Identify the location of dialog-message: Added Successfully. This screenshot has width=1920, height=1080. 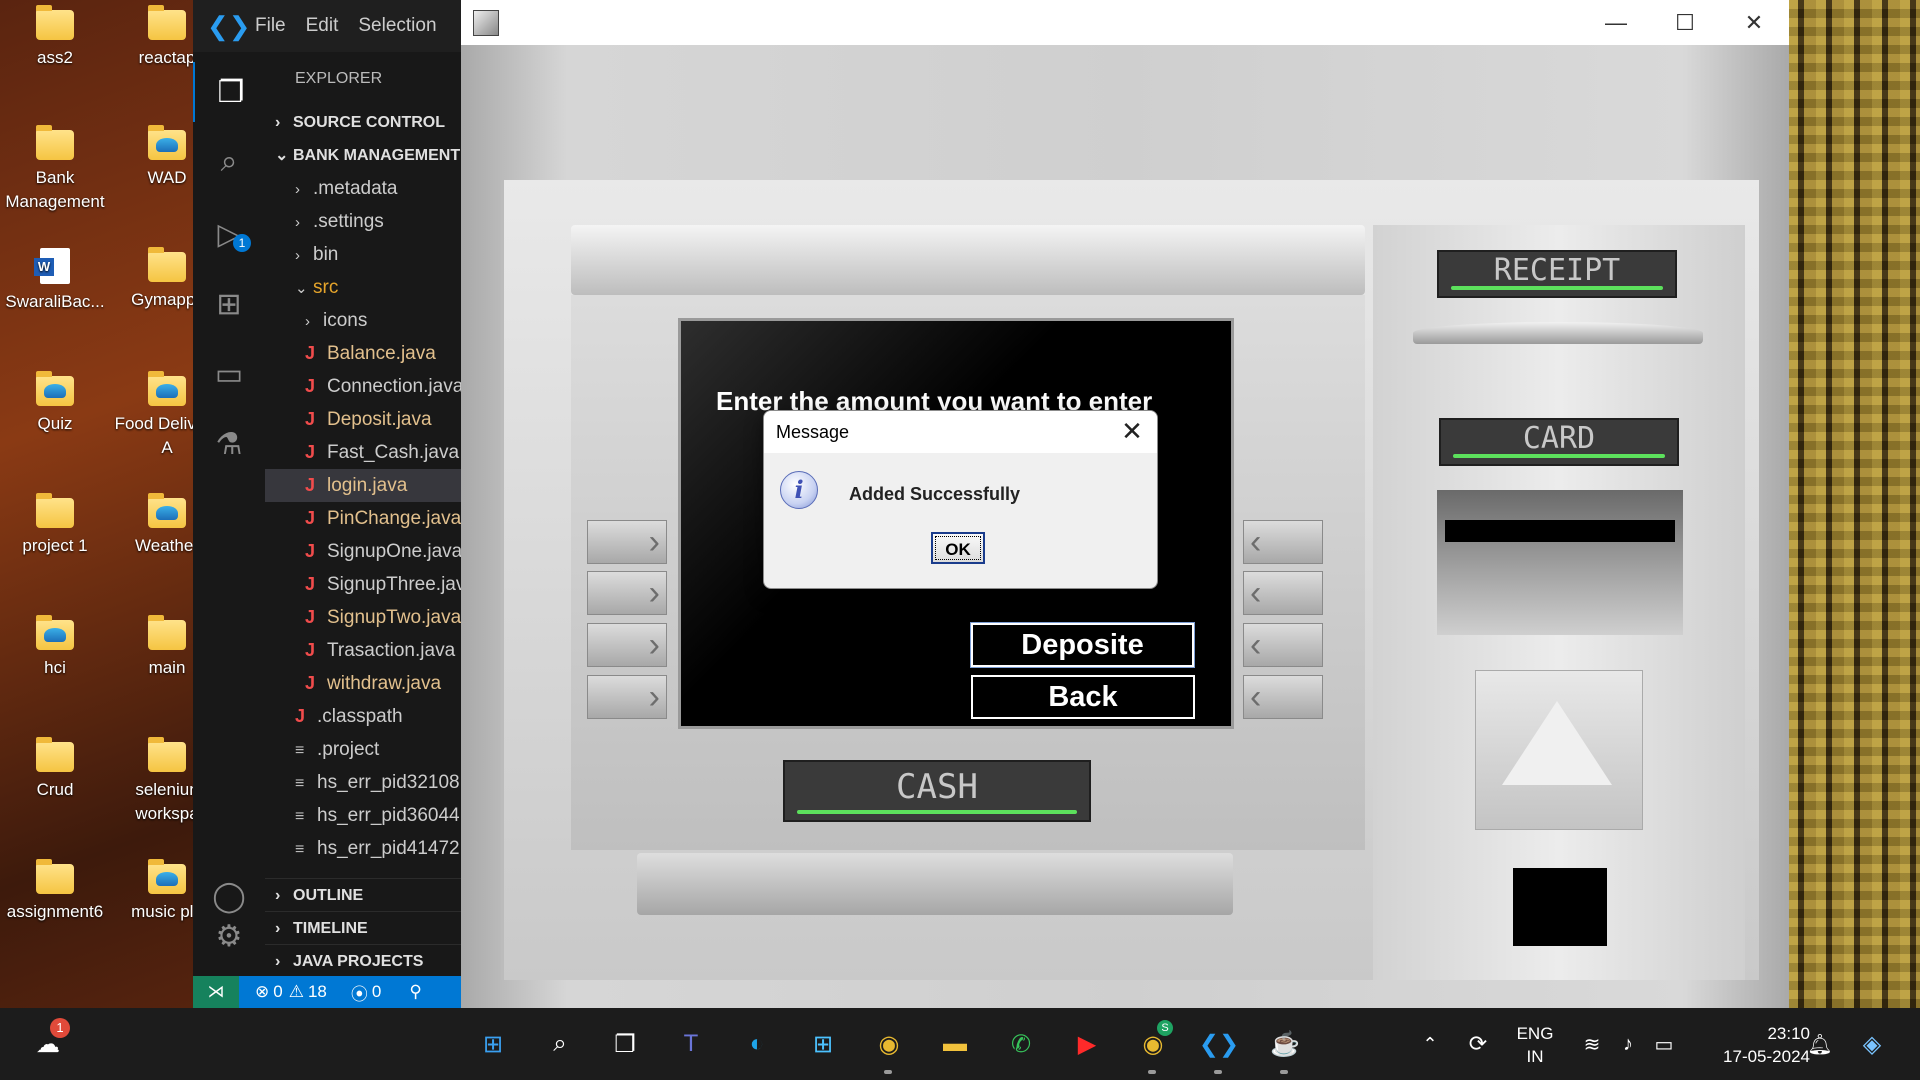
(935, 494).